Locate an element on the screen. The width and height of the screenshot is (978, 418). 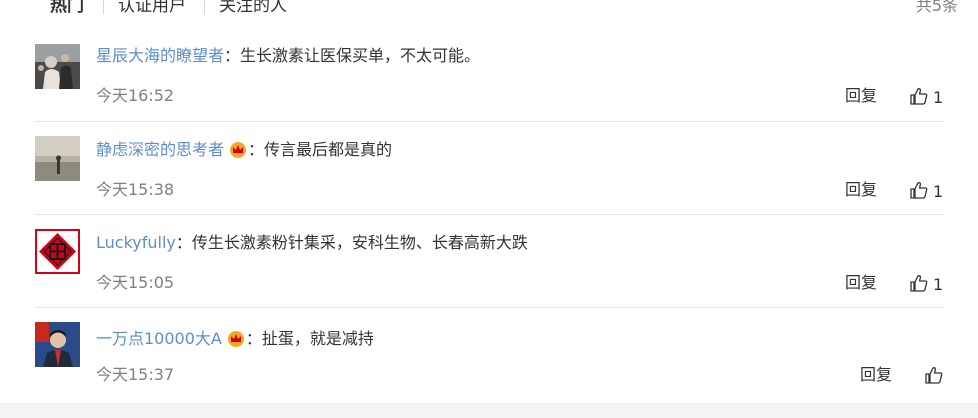
tab-verified-users: 认证用户 is located at coordinates (152, 8).